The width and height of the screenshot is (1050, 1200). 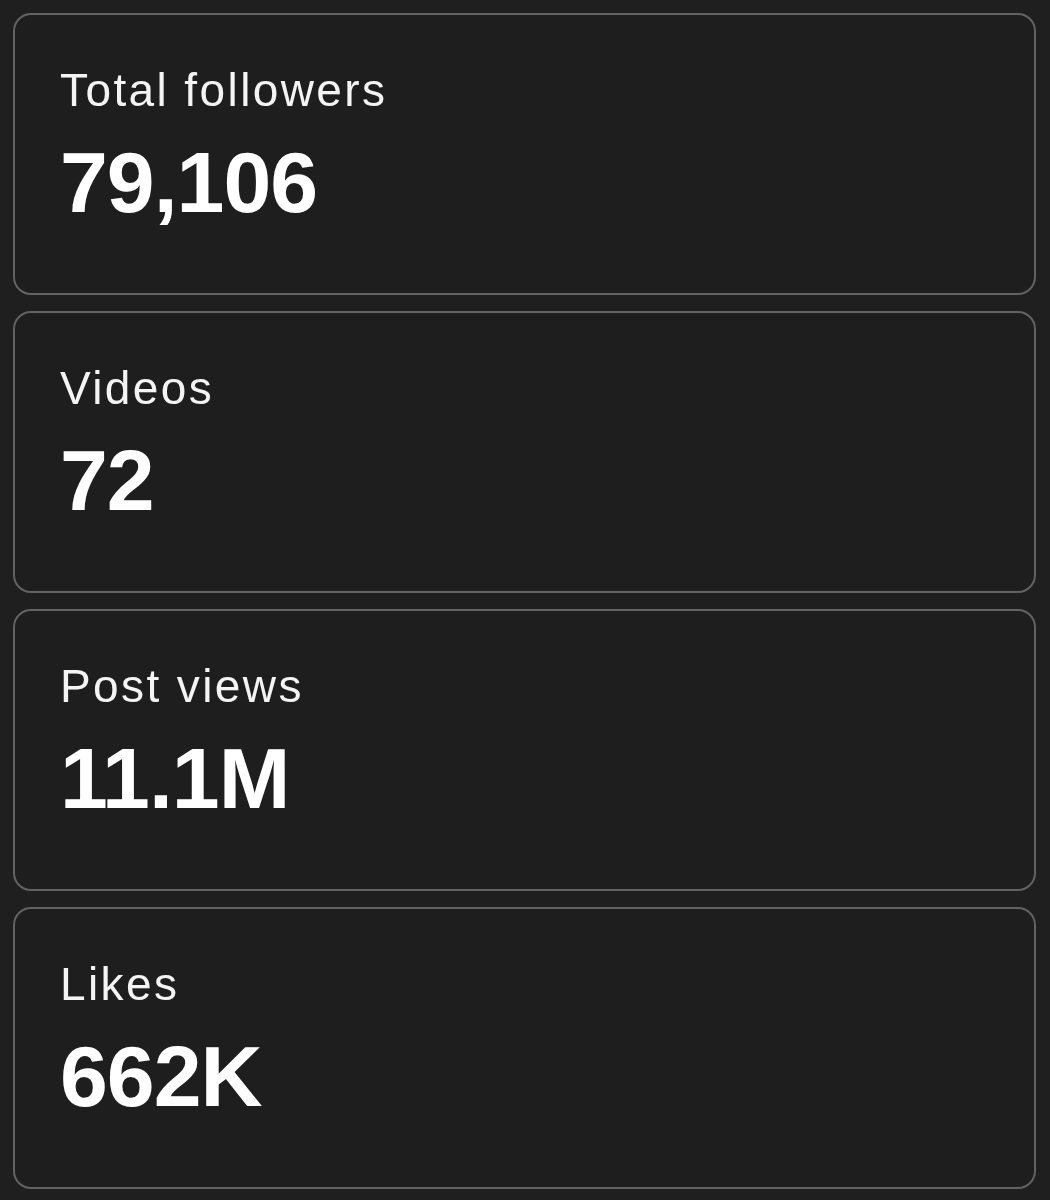 What do you see at coordinates (161, 1076) in the screenshot?
I see `stat-value: 662K` at bounding box center [161, 1076].